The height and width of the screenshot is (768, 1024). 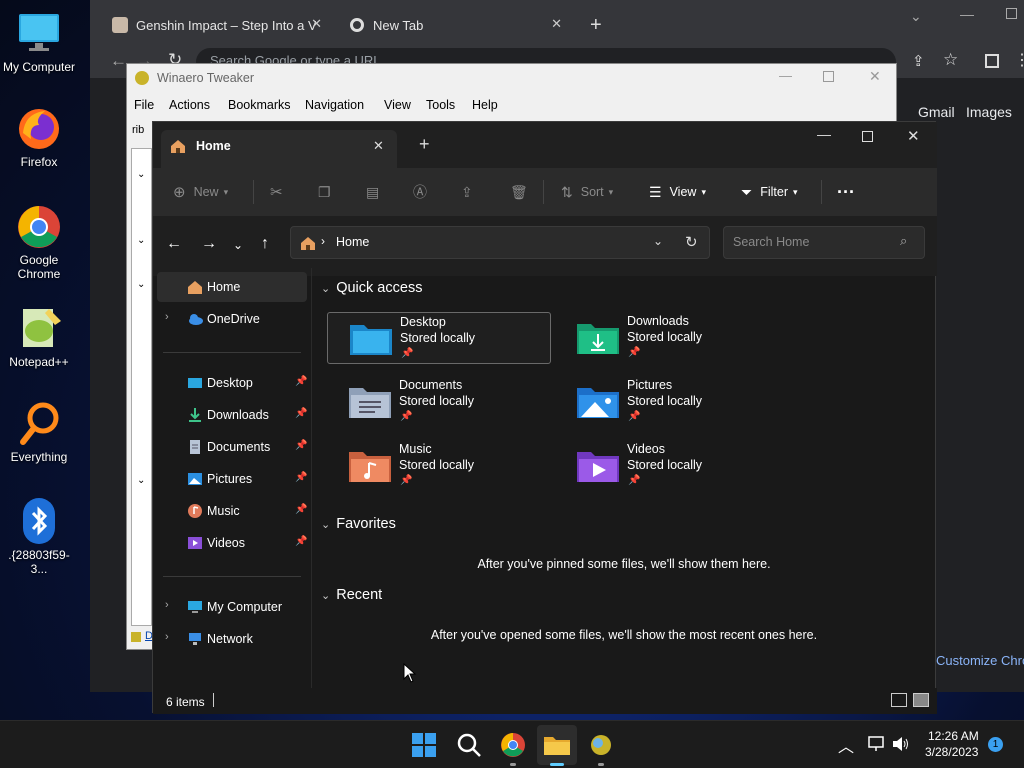 I want to click on breadcrumb-home: Home, so click(x=352, y=242).